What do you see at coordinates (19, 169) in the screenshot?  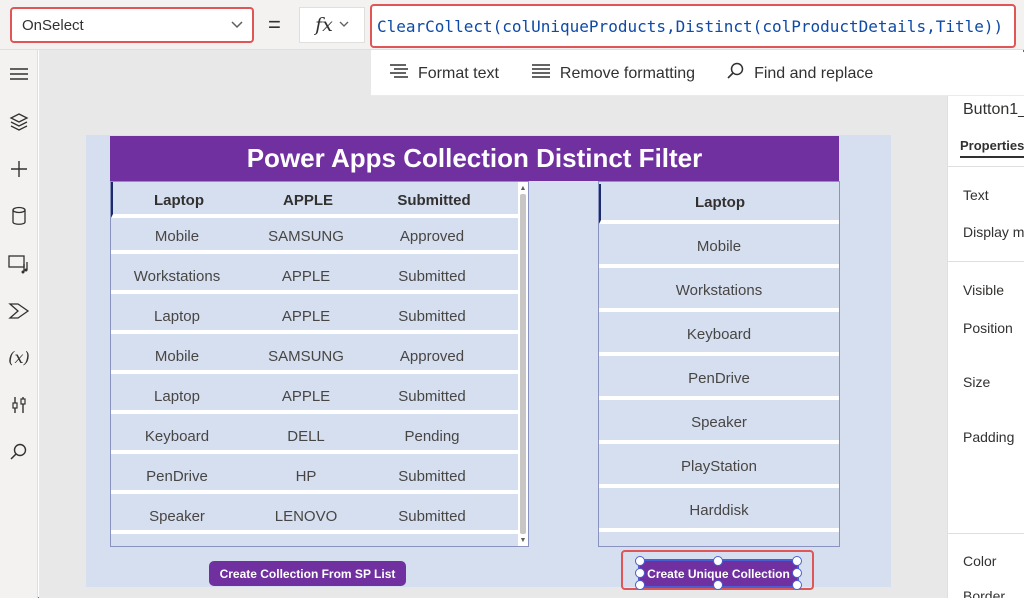 I see `plus-icon` at bounding box center [19, 169].